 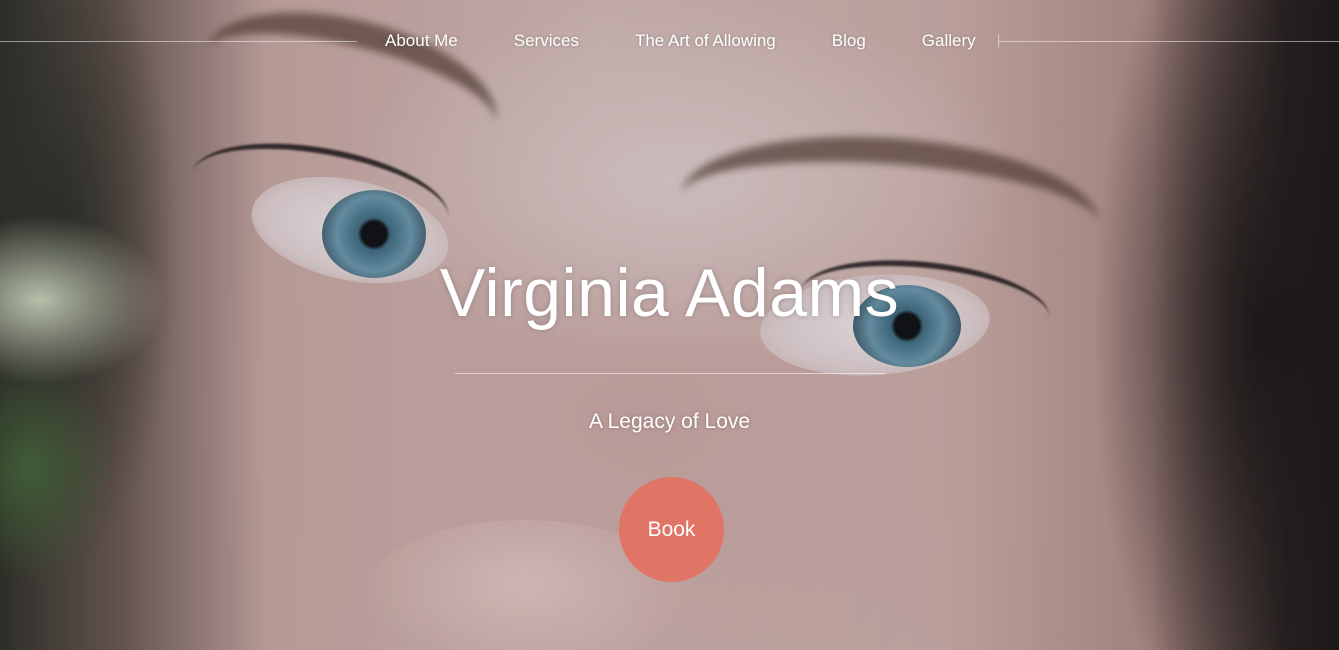 What do you see at coordinates (705, 41) in the screenshot?
I see `nav-item-art-of-allowing: The Art of Allowing` at bounding box center [705, 41].